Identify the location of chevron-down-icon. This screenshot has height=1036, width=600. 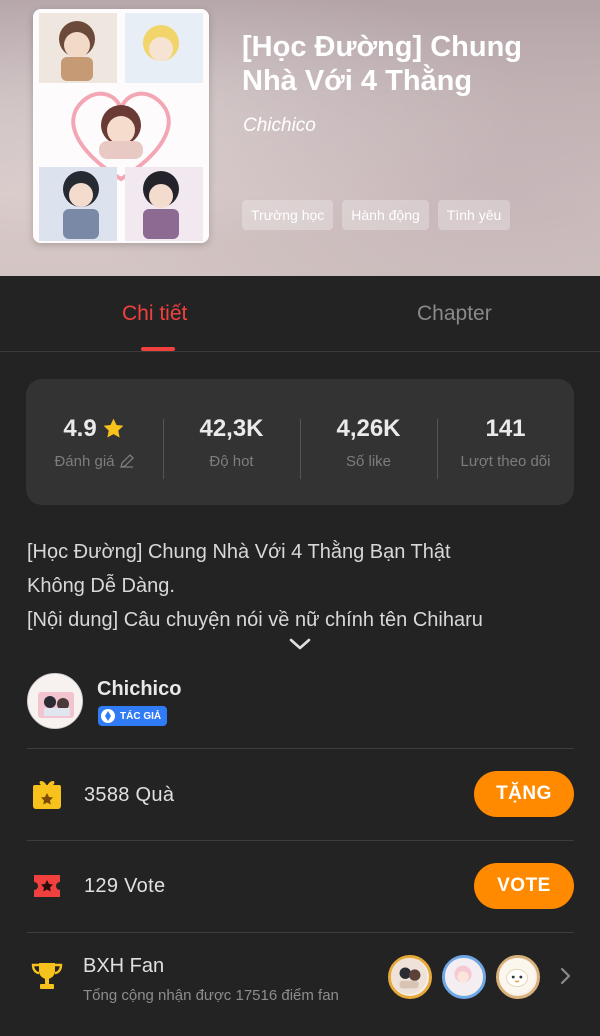
(300, 644).